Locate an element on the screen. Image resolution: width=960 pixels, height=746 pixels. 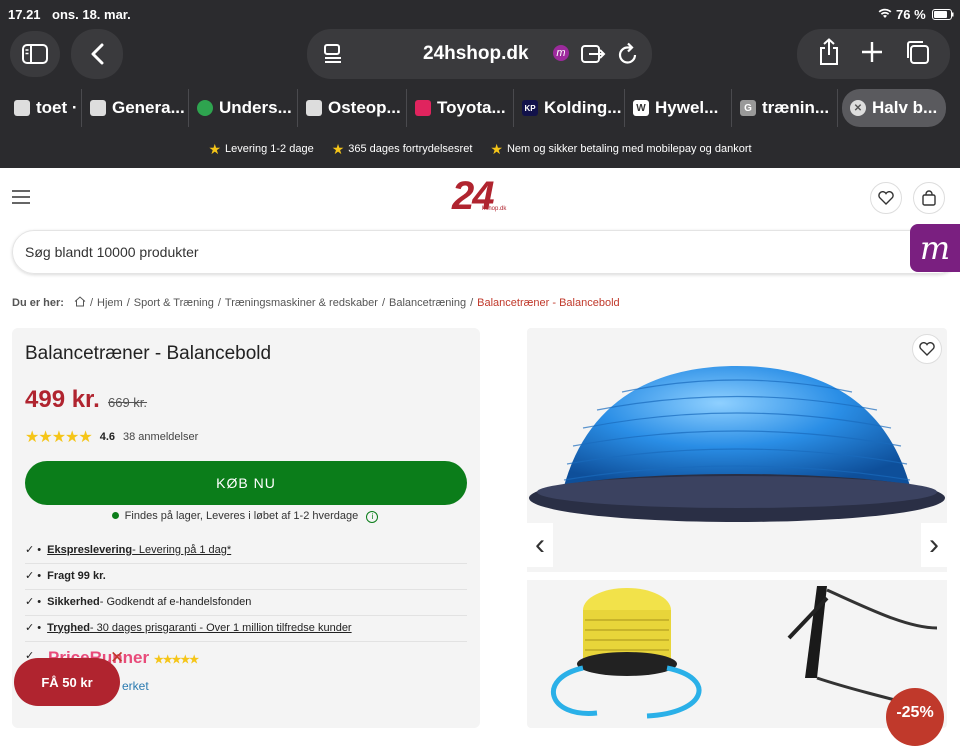
extension-badge: m is located at coordinates (935, 248).